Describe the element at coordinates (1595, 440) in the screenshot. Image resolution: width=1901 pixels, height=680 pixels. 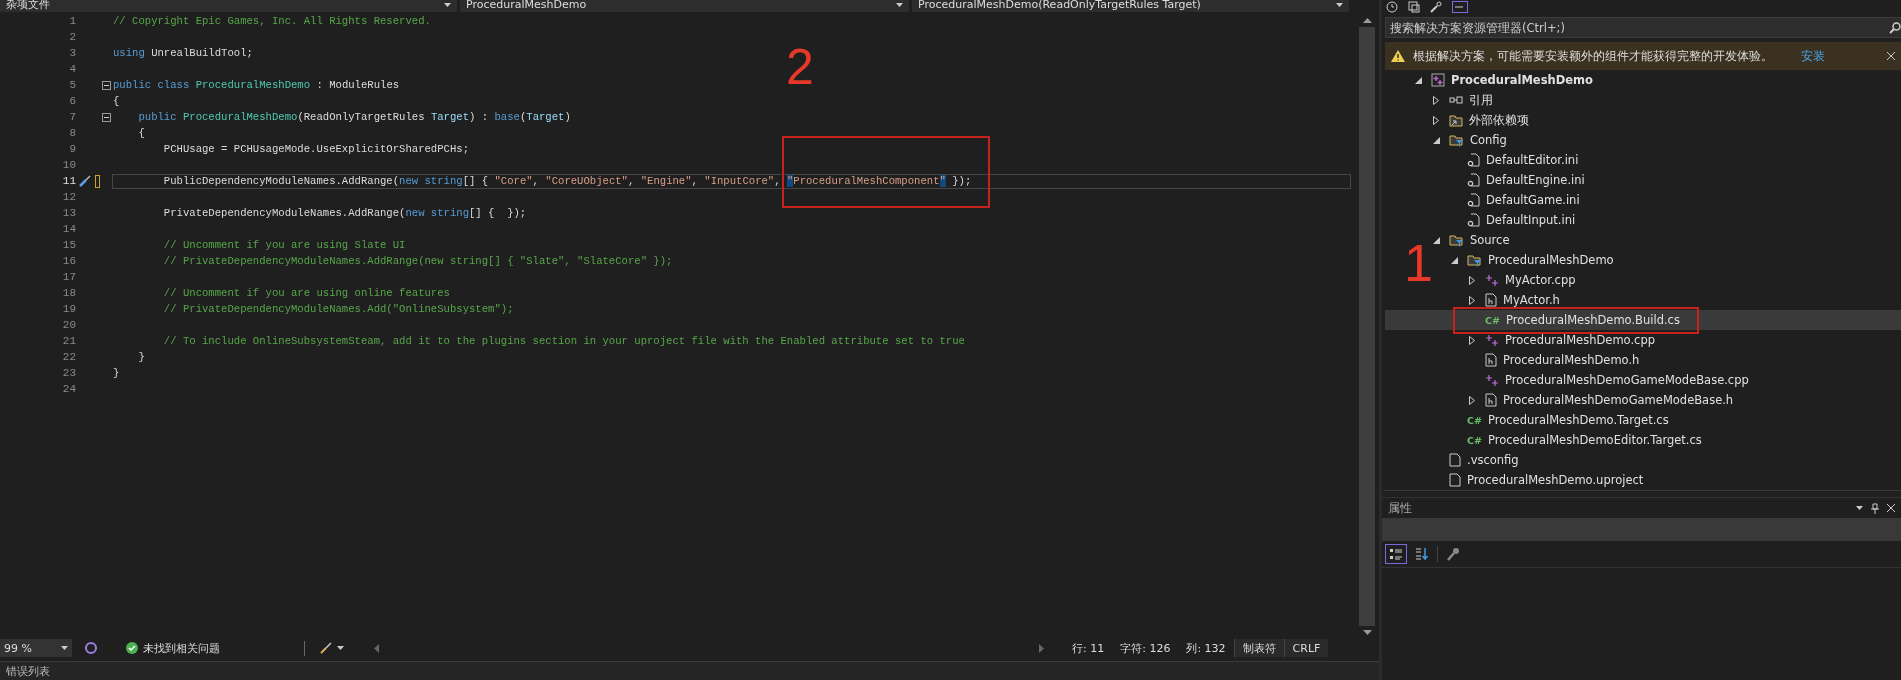
I see `tree-item: ProceduralMeshDemoEditor.Target.cs` at that location.